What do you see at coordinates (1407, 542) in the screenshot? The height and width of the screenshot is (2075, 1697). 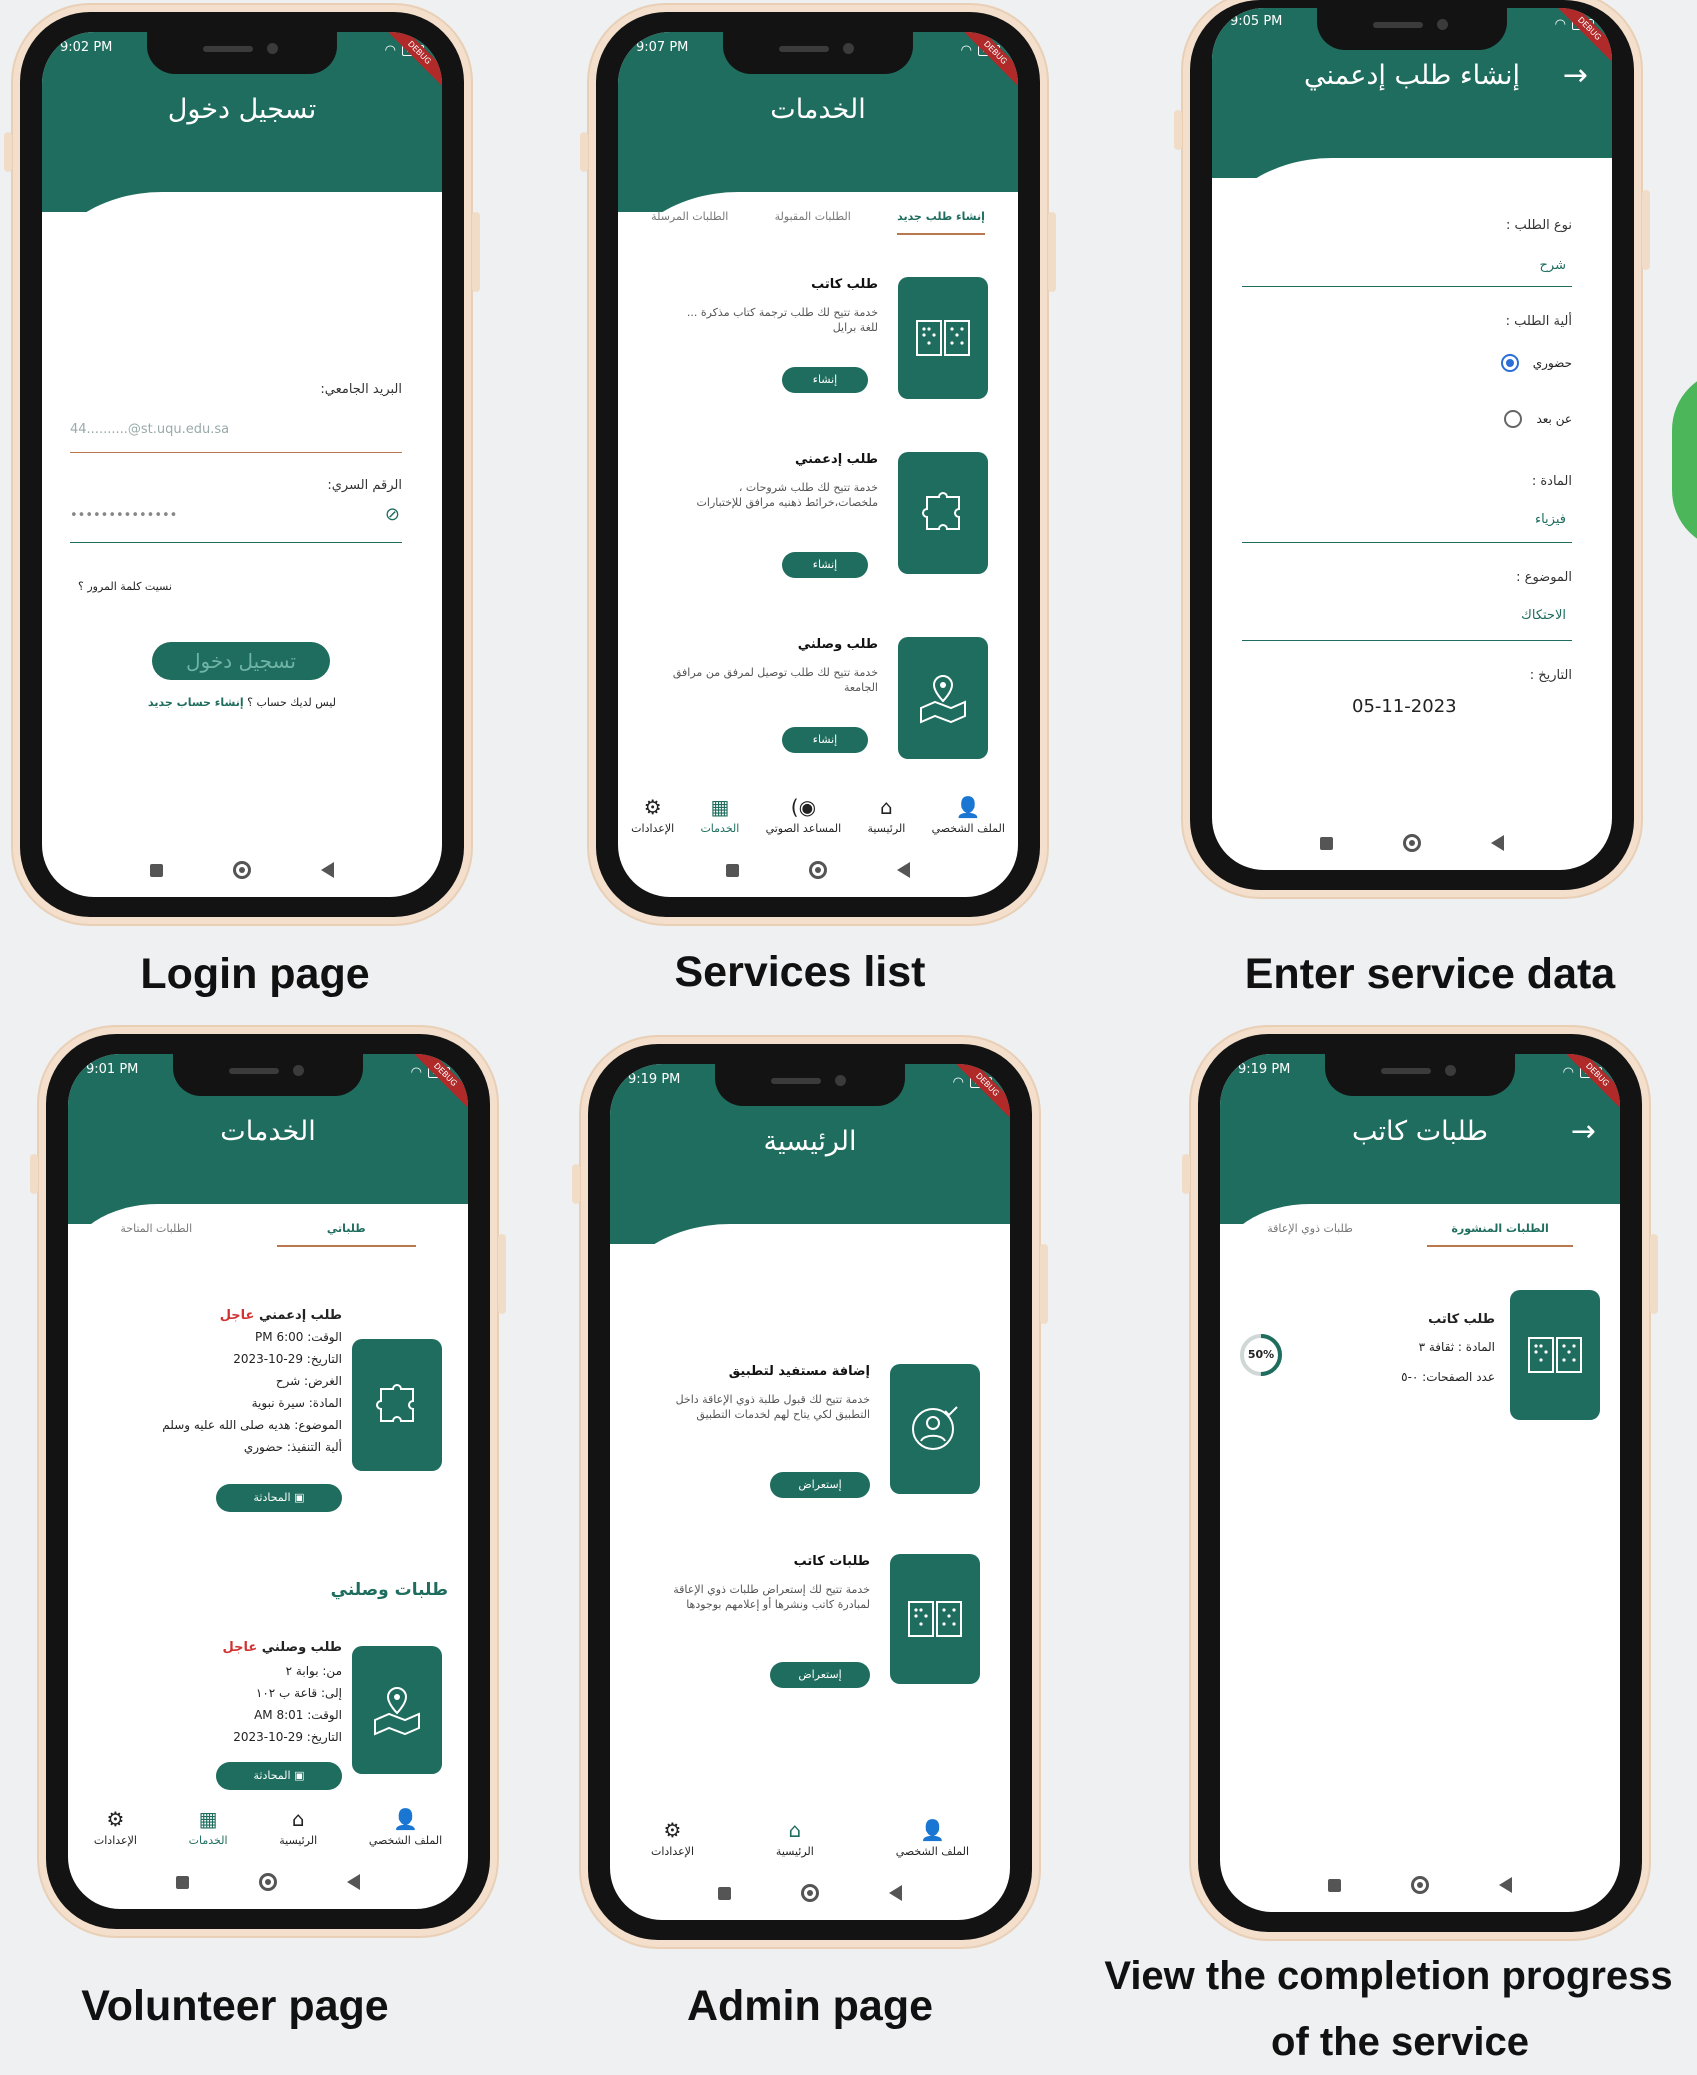 I see `subject-underline` at bounding box center [1407, 542].